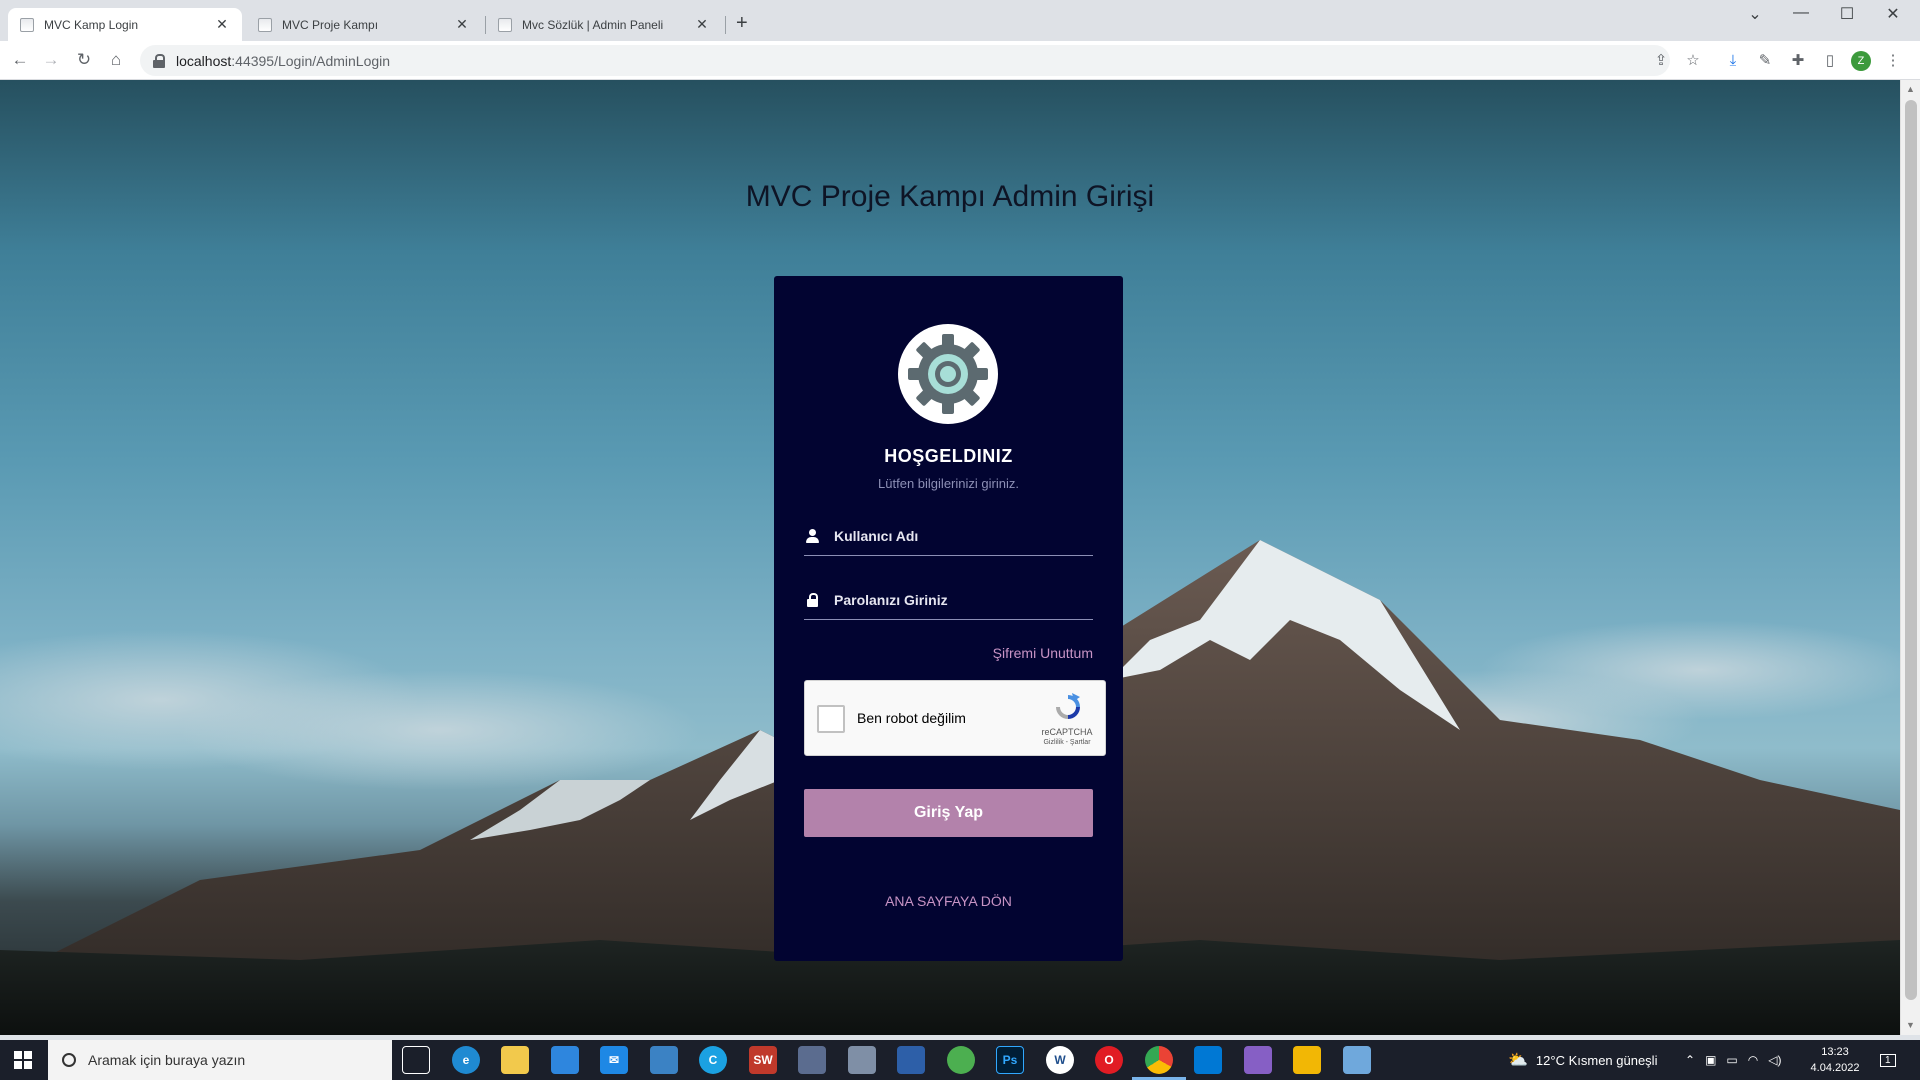  Describe the element at coordinates (20, 60) in the screenshot. I see `back-icon: ←` at that location.